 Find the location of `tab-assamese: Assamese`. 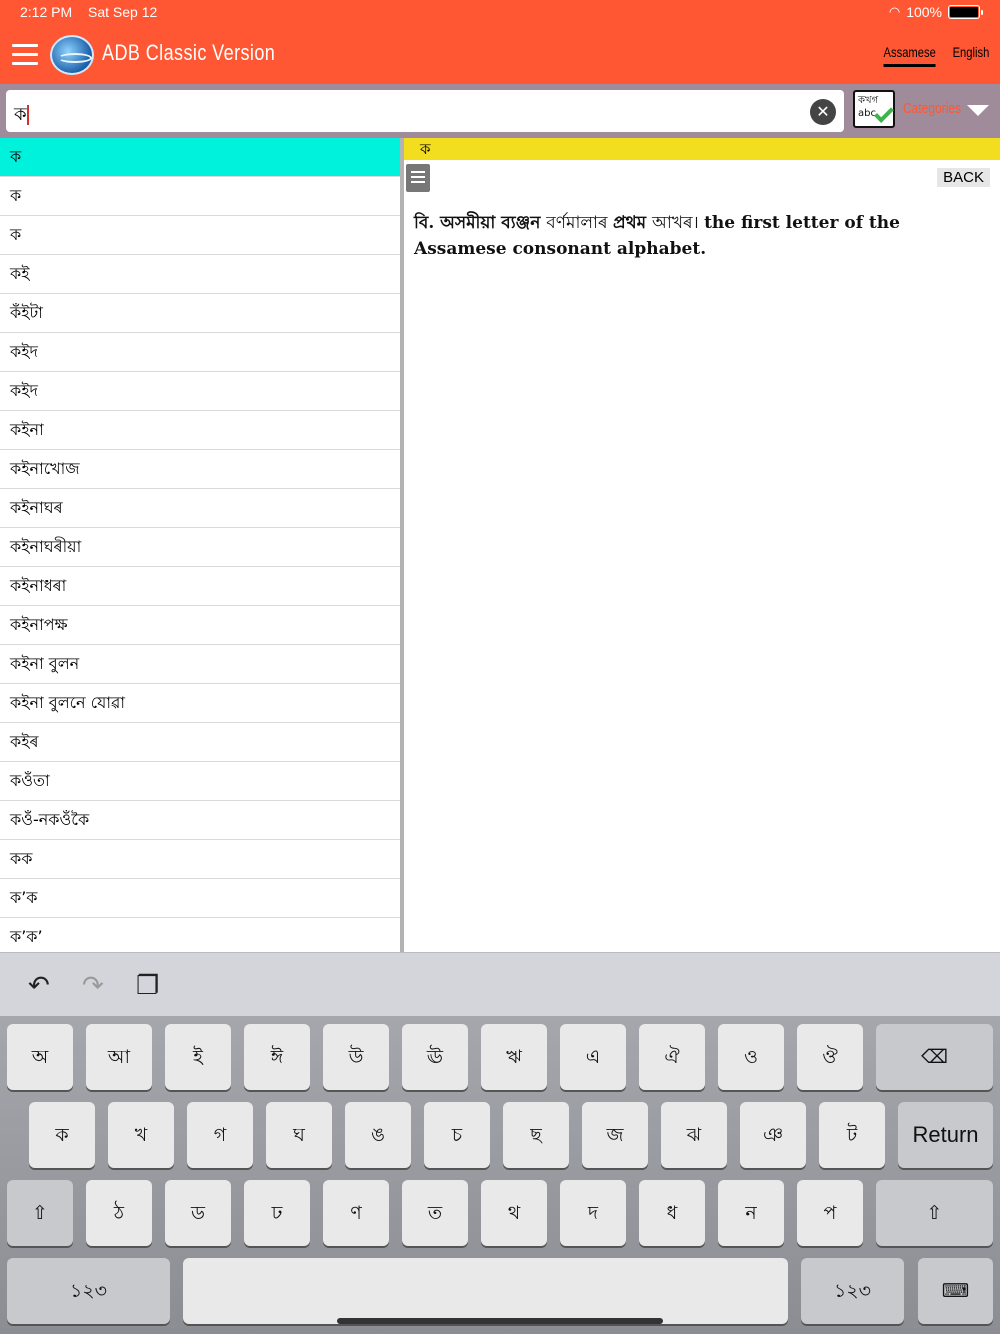

tab-assamese: Assamese is located at coordinates (909, 55).